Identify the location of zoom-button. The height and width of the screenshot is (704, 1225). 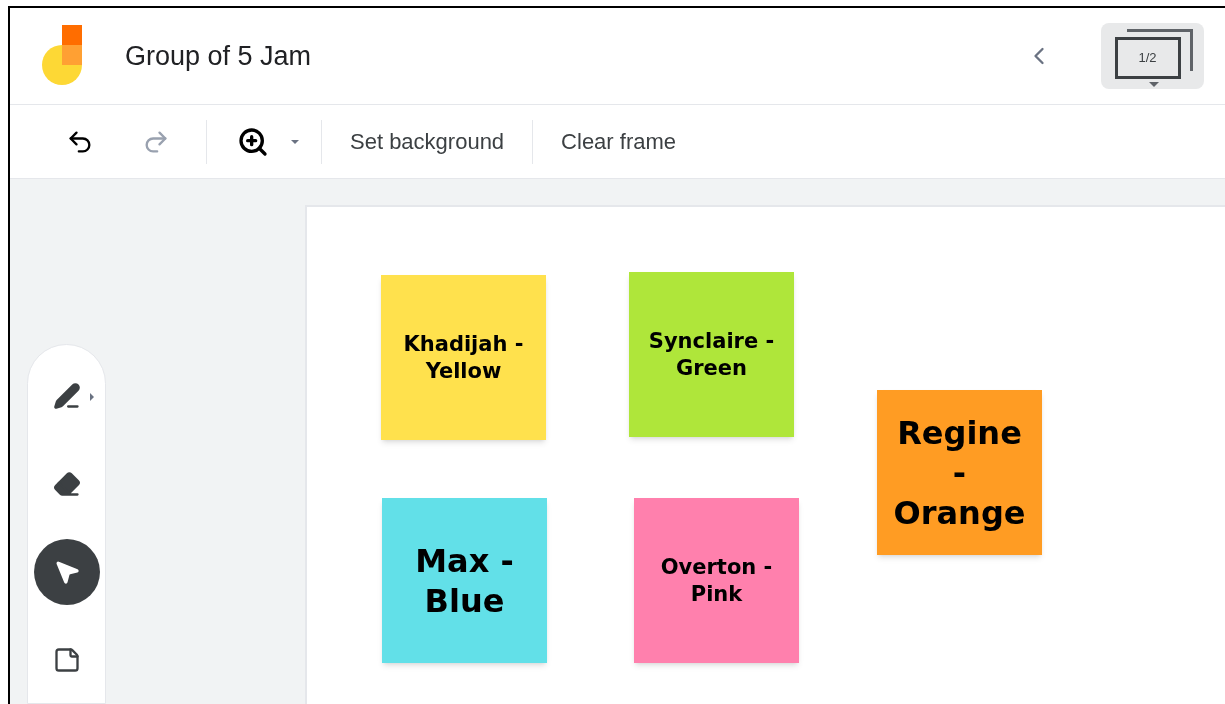
(253, 141).